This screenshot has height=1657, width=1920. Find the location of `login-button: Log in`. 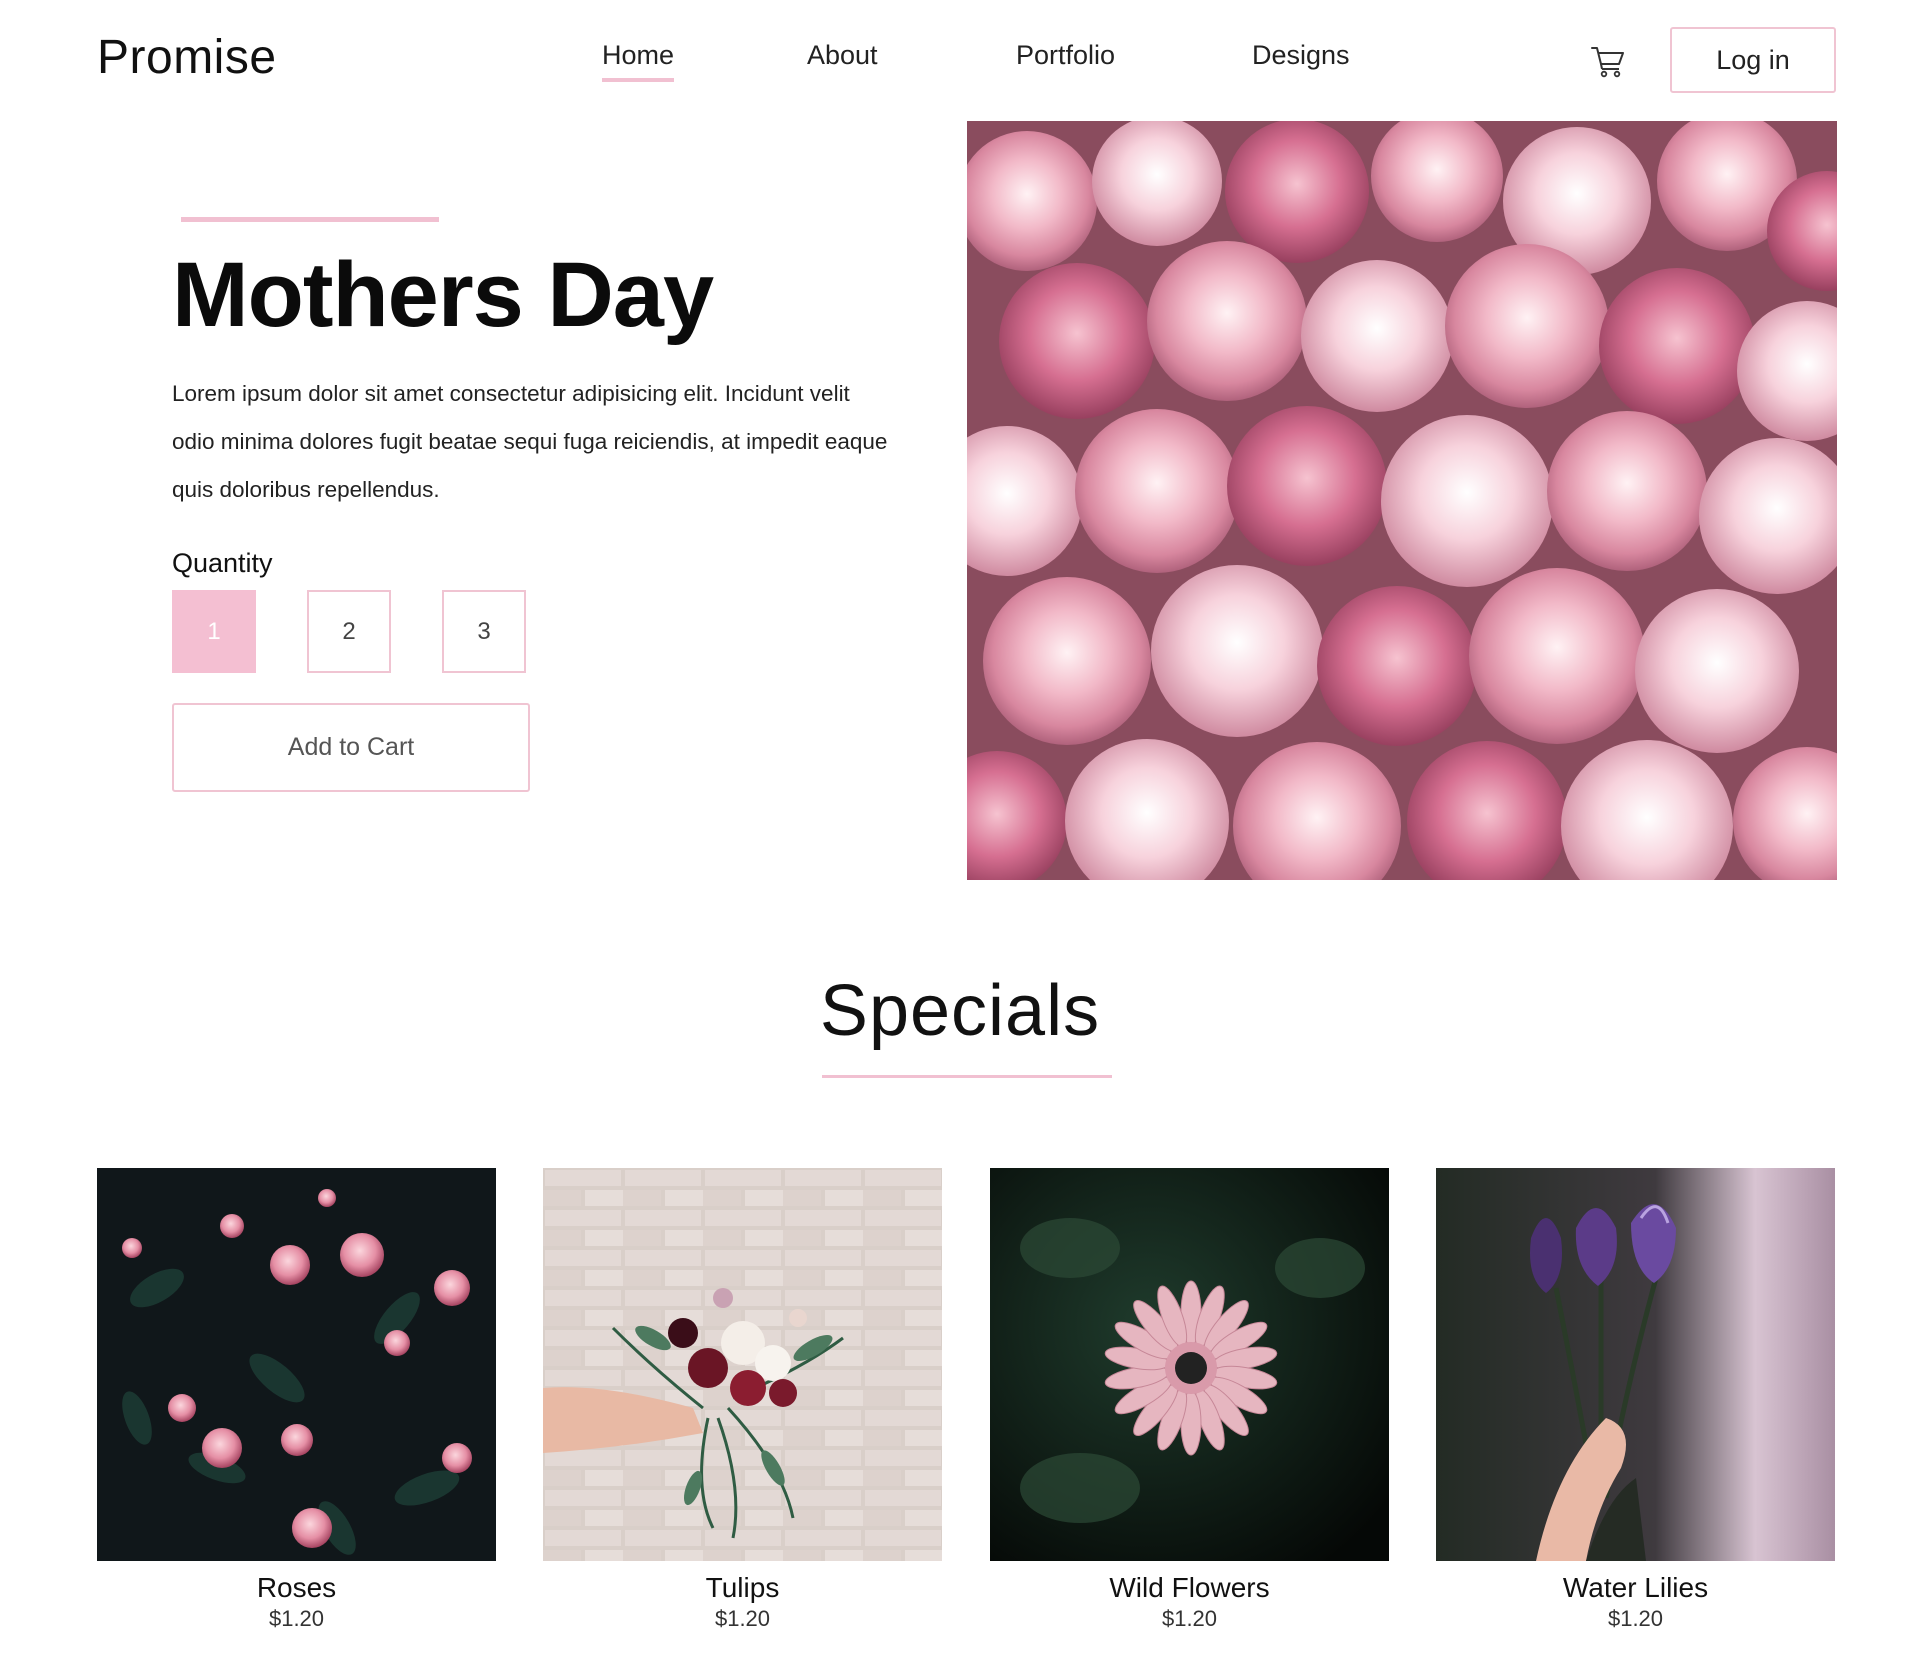

login-button: Log in is located at coordinates (1753, 60).